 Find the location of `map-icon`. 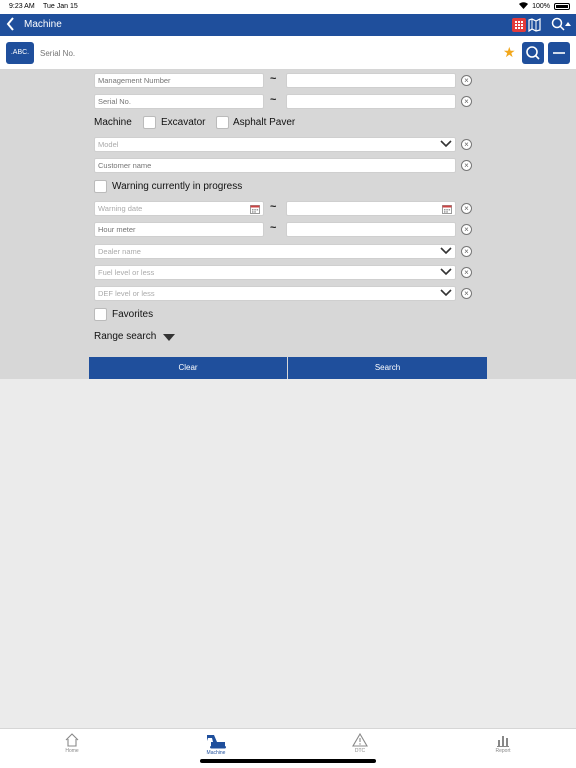

map-icon is located at coordinates (534, 25).